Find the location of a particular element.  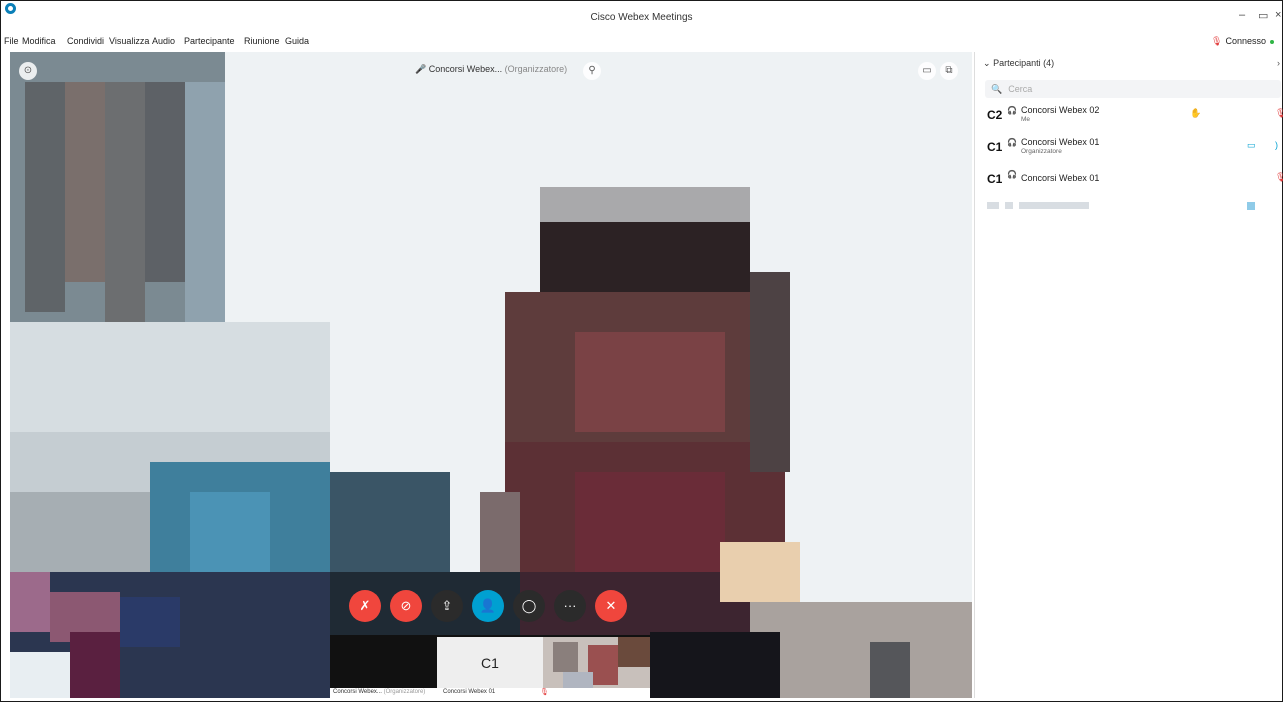

participants-button: 👤 is located at coordinates (488, 606).